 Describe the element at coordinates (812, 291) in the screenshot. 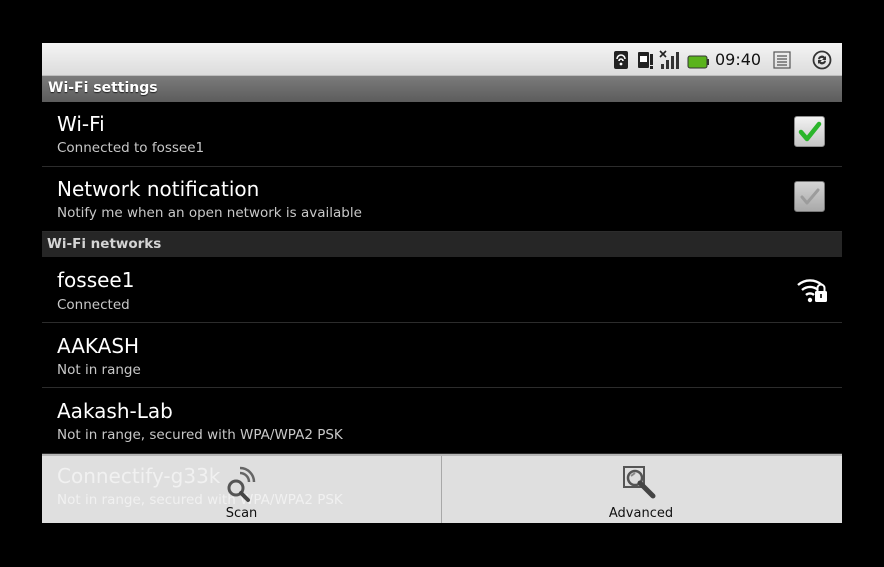

I see `wifi-lock-icon` at that location.